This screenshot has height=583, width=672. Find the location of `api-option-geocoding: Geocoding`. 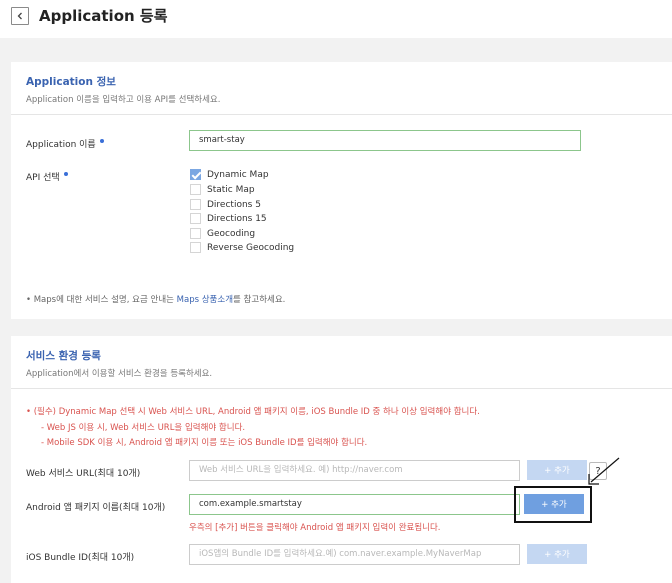

api-option-geocoding: Geocoding is located at coordinates (222, 233).